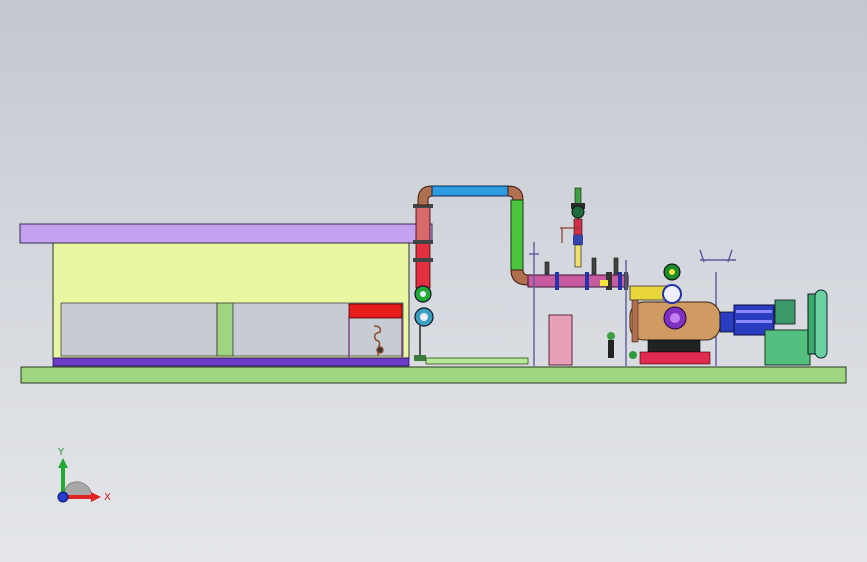  What do you see at coordinates (727, 322) in the screenshot?
I see `coupling` at bounding box center [727, 322].